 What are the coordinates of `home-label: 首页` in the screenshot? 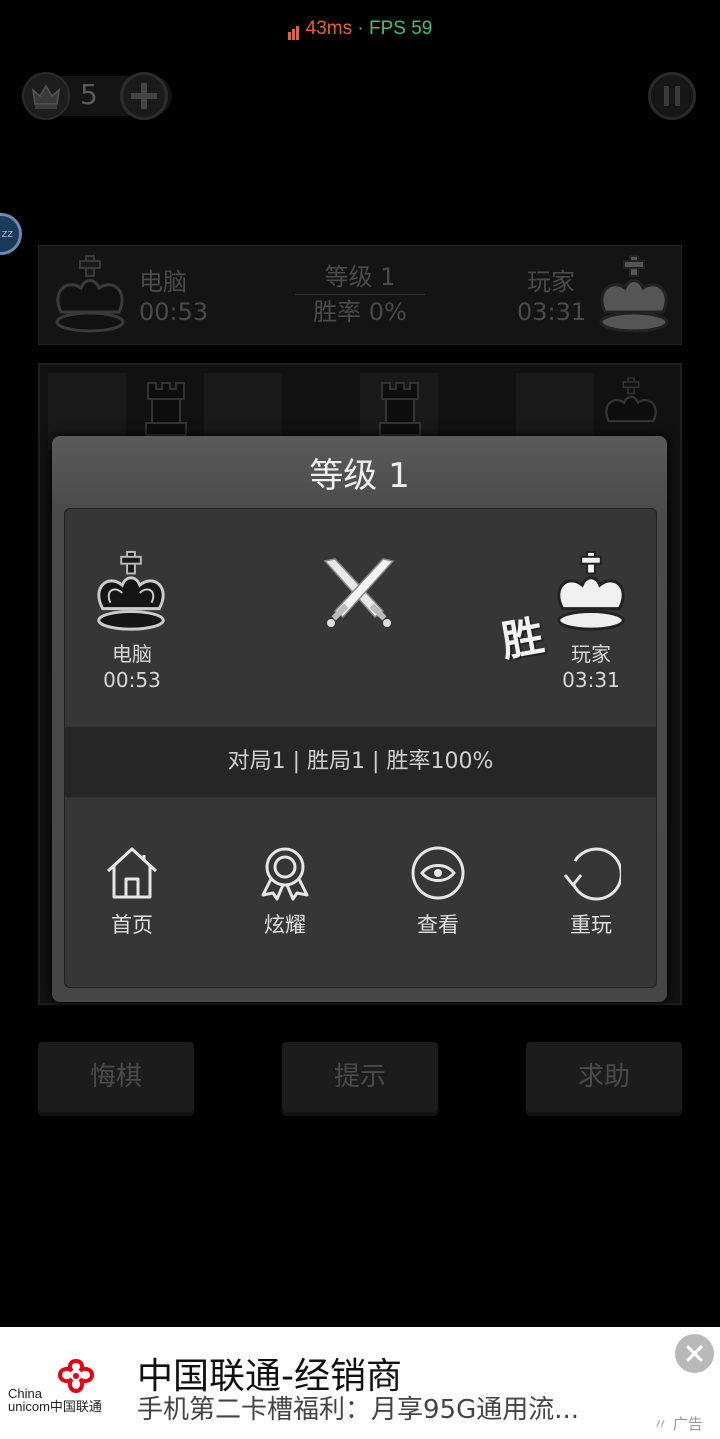 It's located at (132, 925).